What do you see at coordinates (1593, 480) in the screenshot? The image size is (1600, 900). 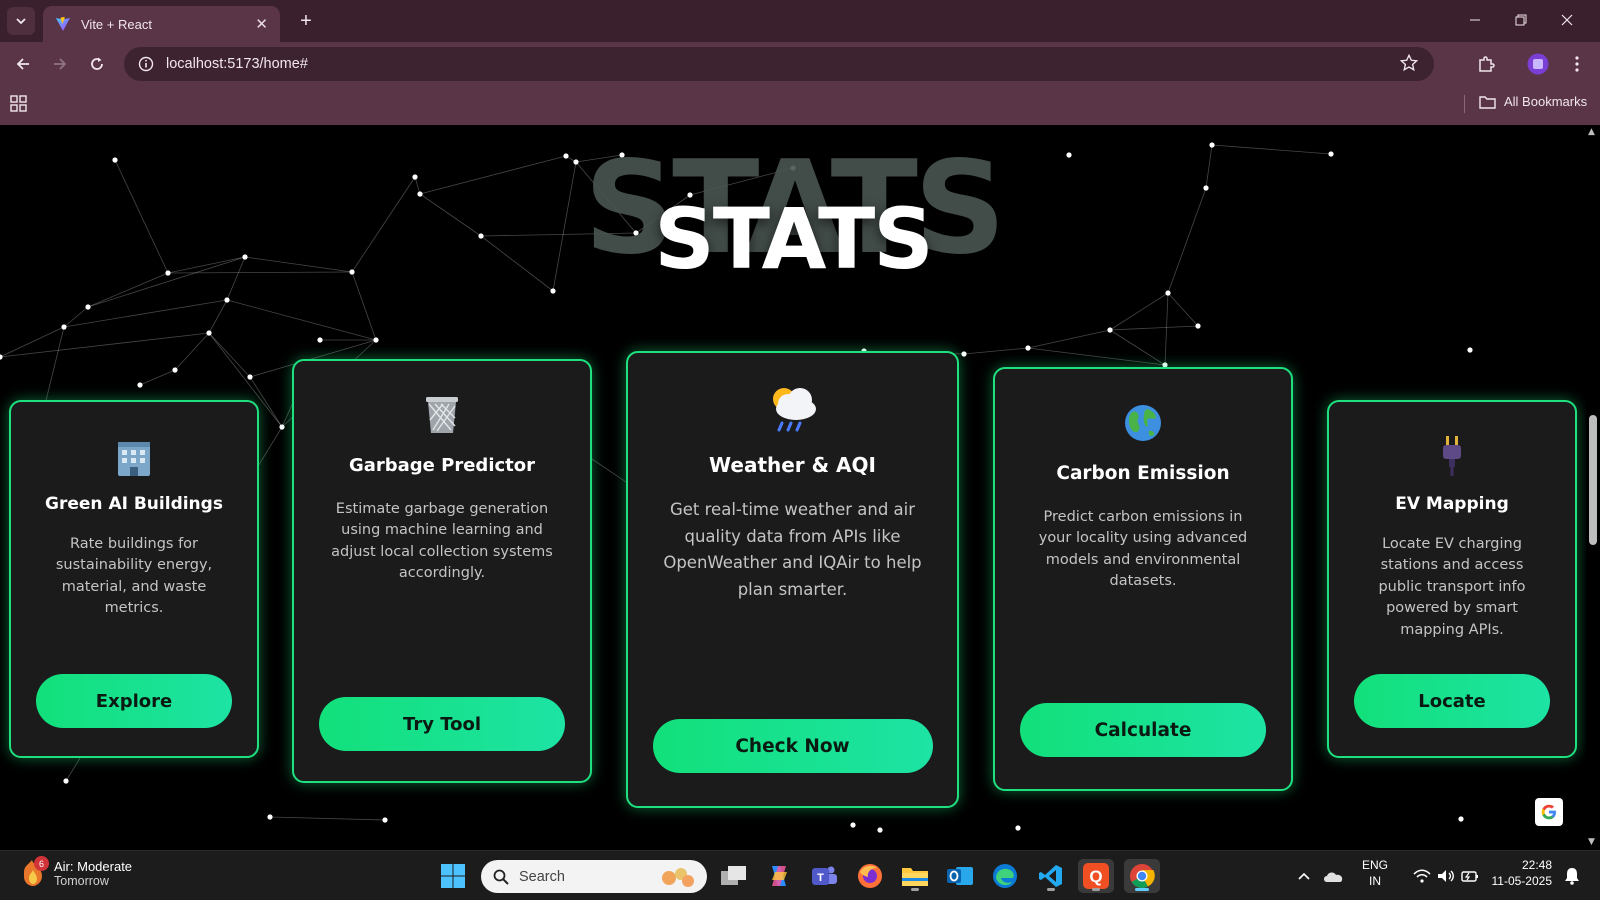 I see `scroll-thumb` at bounding box center [1593, 480].